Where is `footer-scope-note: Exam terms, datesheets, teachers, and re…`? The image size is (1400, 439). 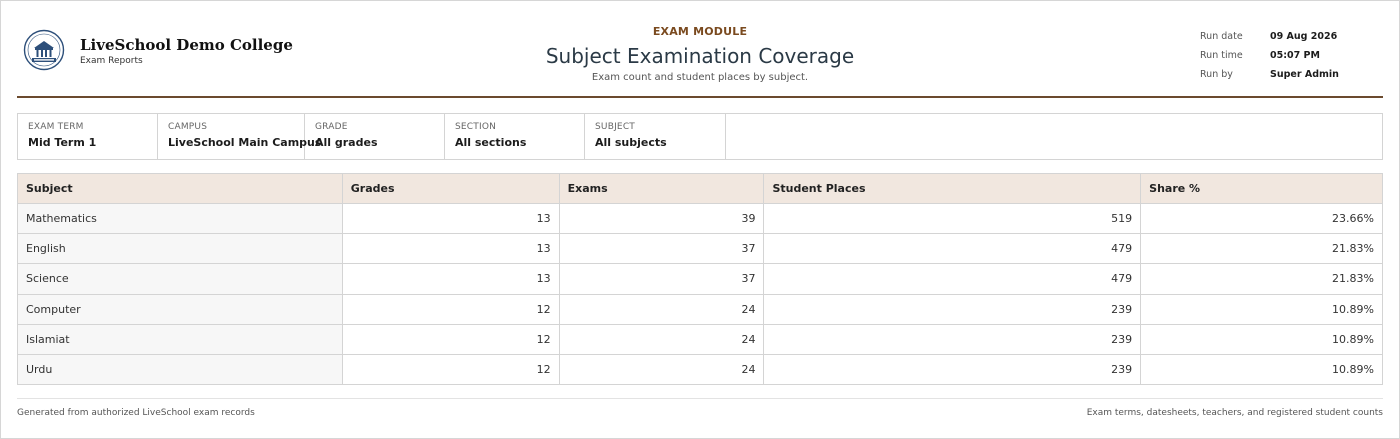 footer-scope-note: Exam terms, datesheets, teachers, and re… is located at coordinates (1234, 413).